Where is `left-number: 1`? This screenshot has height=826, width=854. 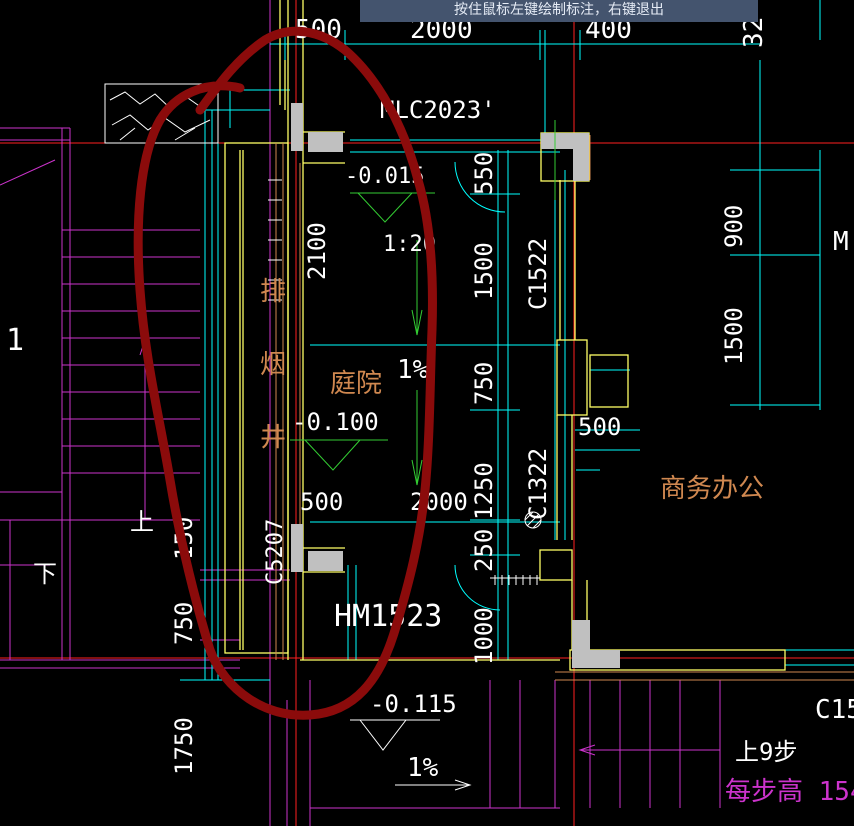 left-number: 1 is located at coordinates (15, 340).